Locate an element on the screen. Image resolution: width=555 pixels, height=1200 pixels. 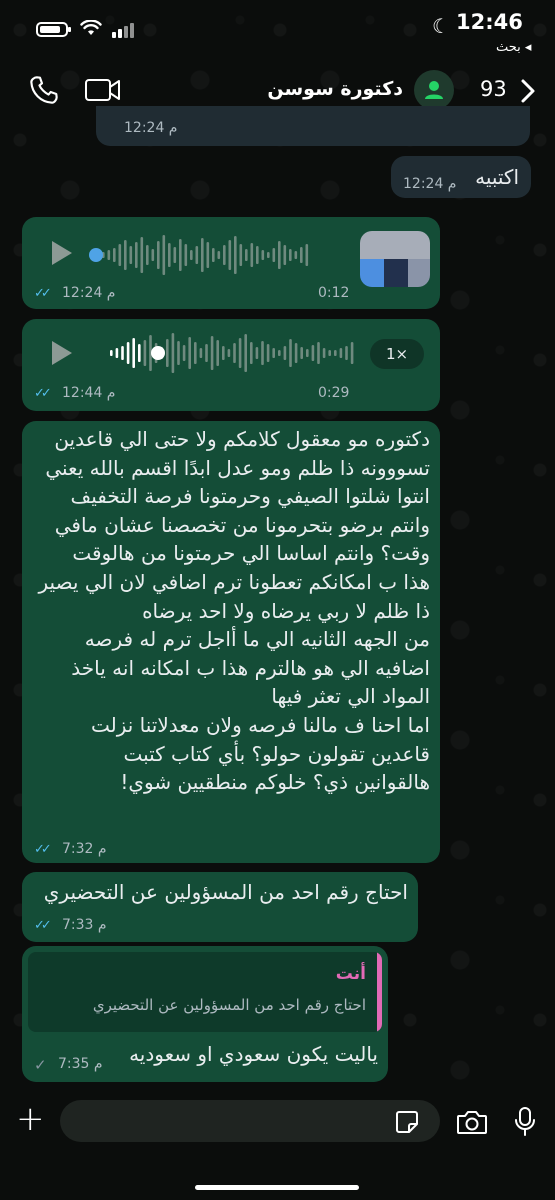
composer-bar: + is located at coordinates (277, 1146).